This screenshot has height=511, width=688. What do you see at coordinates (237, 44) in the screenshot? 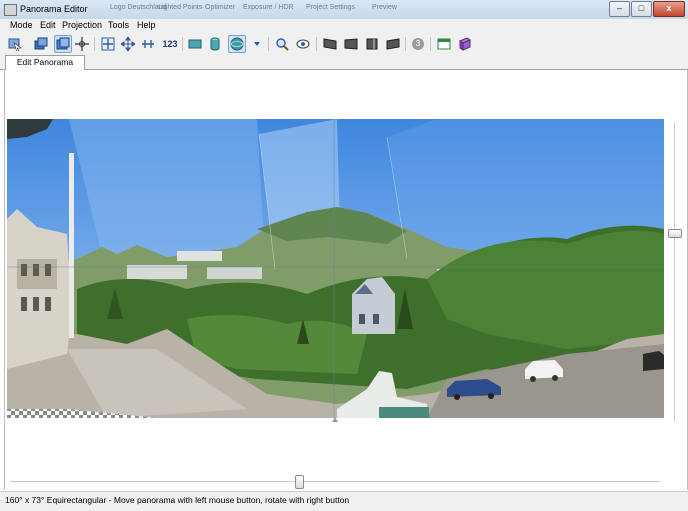
I see `equirectangular-icon` at bounding box center [237, 44].